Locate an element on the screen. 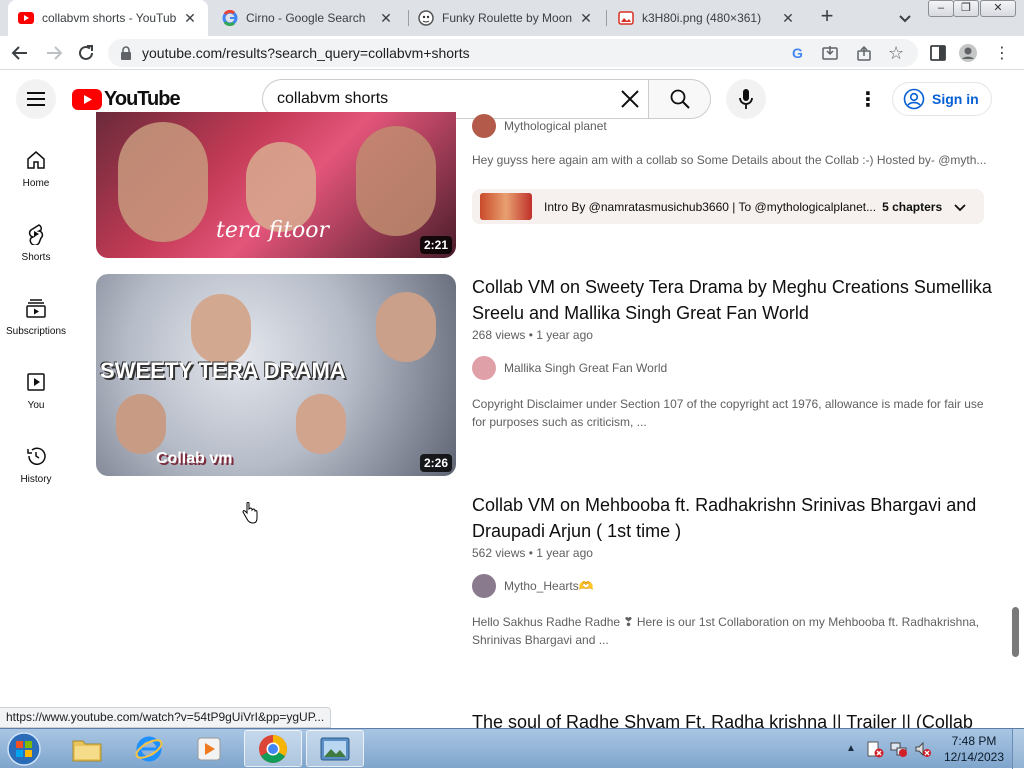  side-panel-icon is located at coordinates (938, 53).